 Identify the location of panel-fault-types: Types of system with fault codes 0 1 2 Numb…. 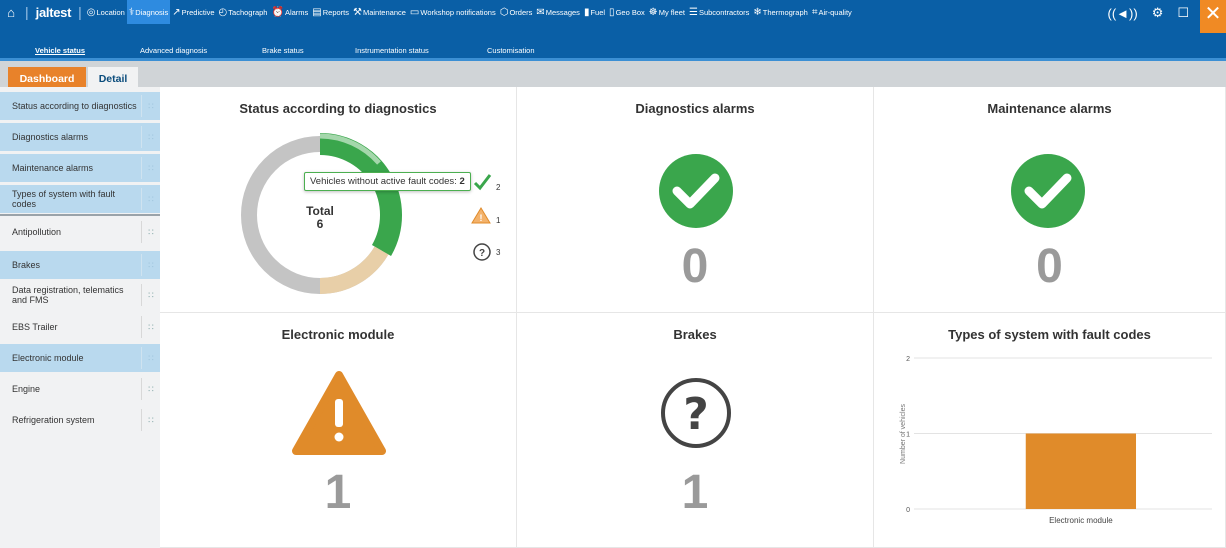
(1050, 430).